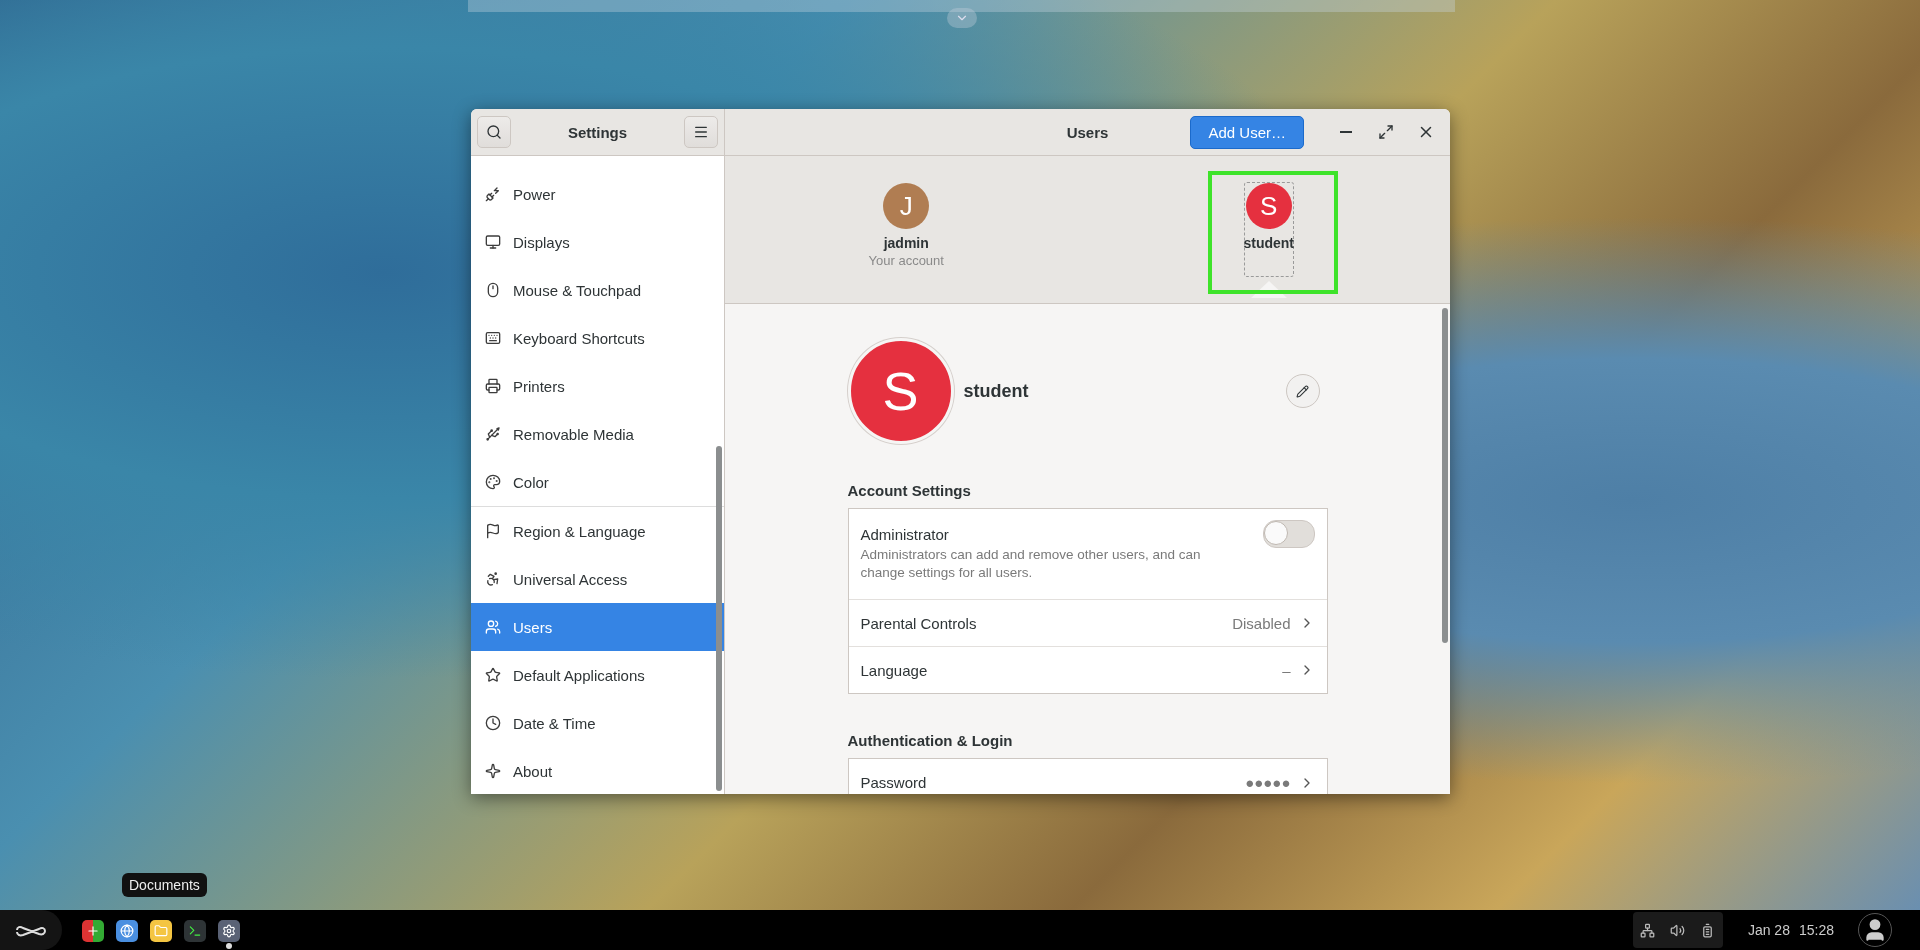 The height and width of the screenshot is (950, 1920). I want to click on sidebar-item: Displays, so click(597, 242).